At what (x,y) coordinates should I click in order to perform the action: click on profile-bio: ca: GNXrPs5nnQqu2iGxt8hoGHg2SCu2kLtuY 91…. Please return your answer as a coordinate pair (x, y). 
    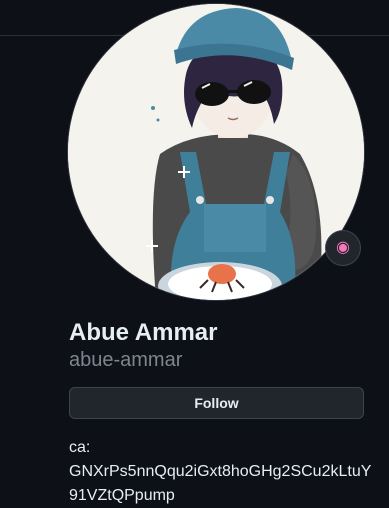
    Looking at the image, I should click on (221, 472).